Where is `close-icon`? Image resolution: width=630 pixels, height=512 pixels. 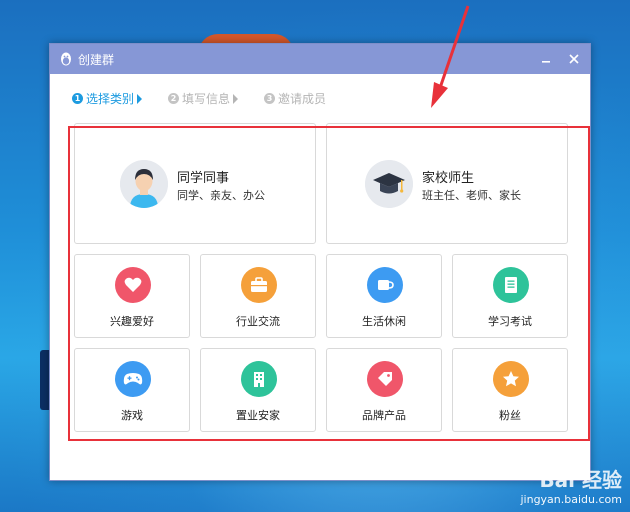
close-icon is located at coordinates (574, 59).